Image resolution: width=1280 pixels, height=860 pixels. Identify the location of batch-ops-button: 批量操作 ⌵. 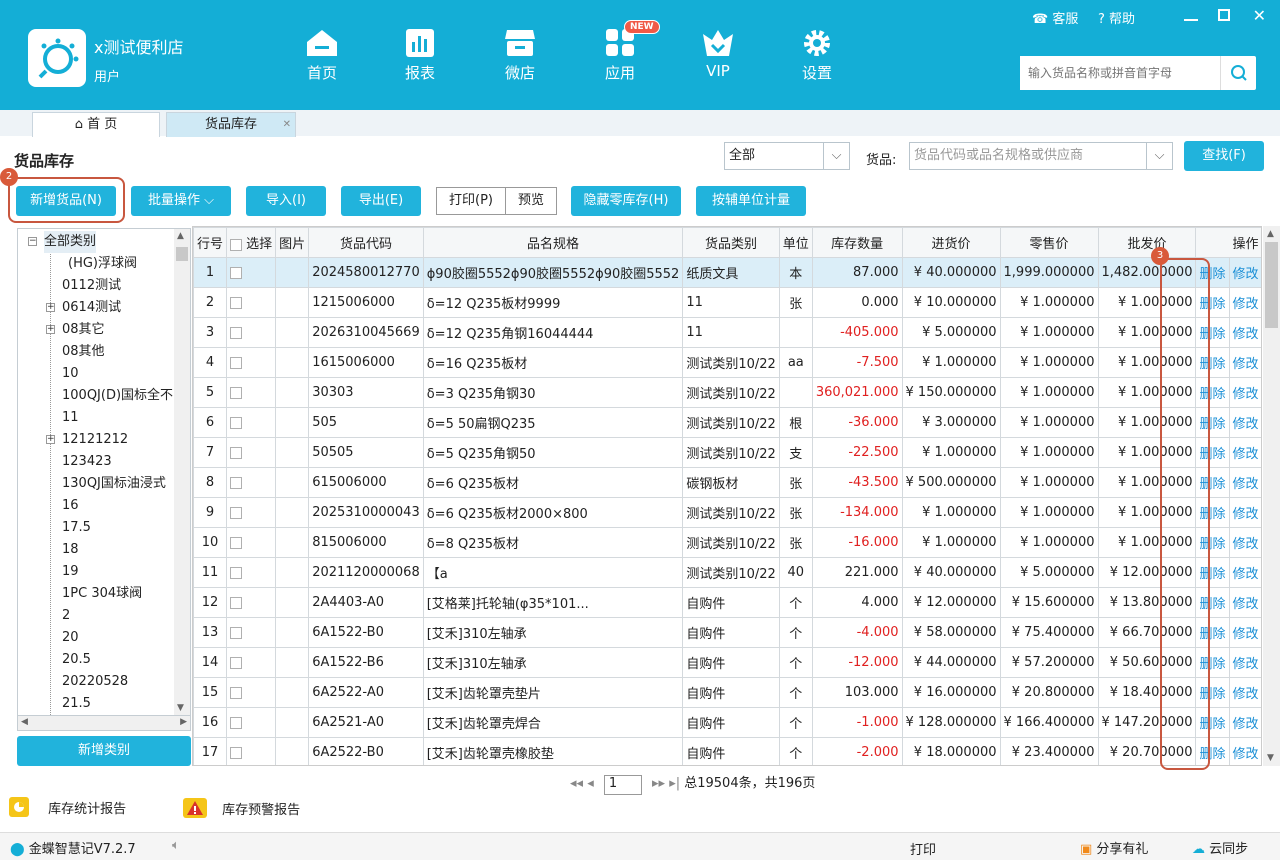
(181, 201).